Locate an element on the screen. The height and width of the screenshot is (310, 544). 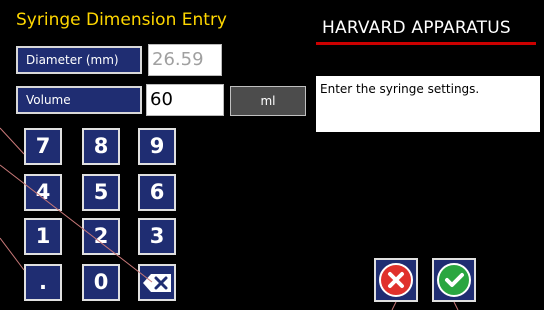
volume-field: 60 is located at coordinates (185, 100).